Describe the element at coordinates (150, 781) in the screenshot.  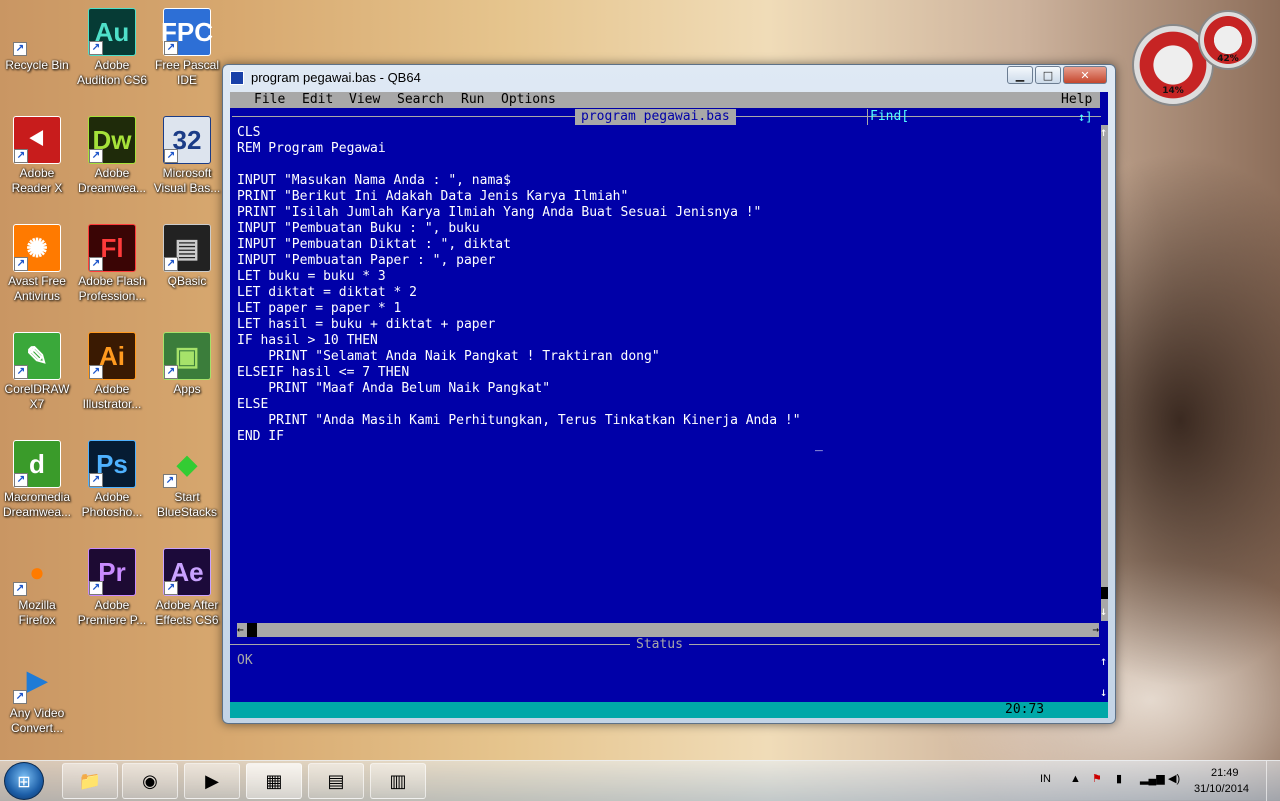
I see `firefox-taskbar-icon: ◉` at that location.